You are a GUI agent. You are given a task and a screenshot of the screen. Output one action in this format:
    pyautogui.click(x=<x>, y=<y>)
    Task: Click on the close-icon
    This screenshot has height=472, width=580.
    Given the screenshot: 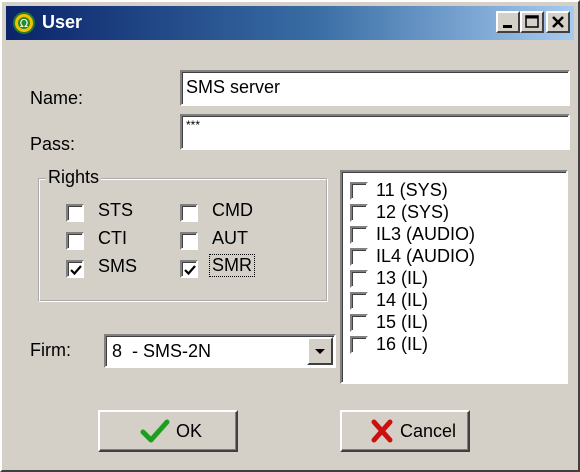 What is the action you would take?
    pyautogui.click(x=558, y=22)
    